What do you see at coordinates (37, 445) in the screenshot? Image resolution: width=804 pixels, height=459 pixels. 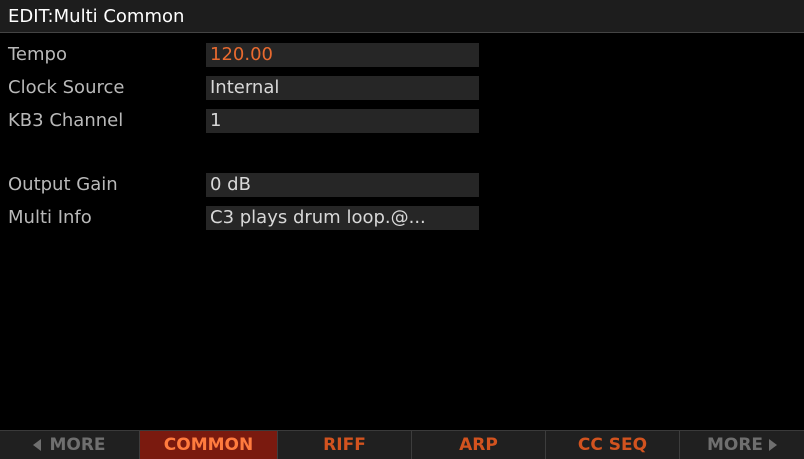 I see `arrow-left-icon` at bounding box center [37, 445].